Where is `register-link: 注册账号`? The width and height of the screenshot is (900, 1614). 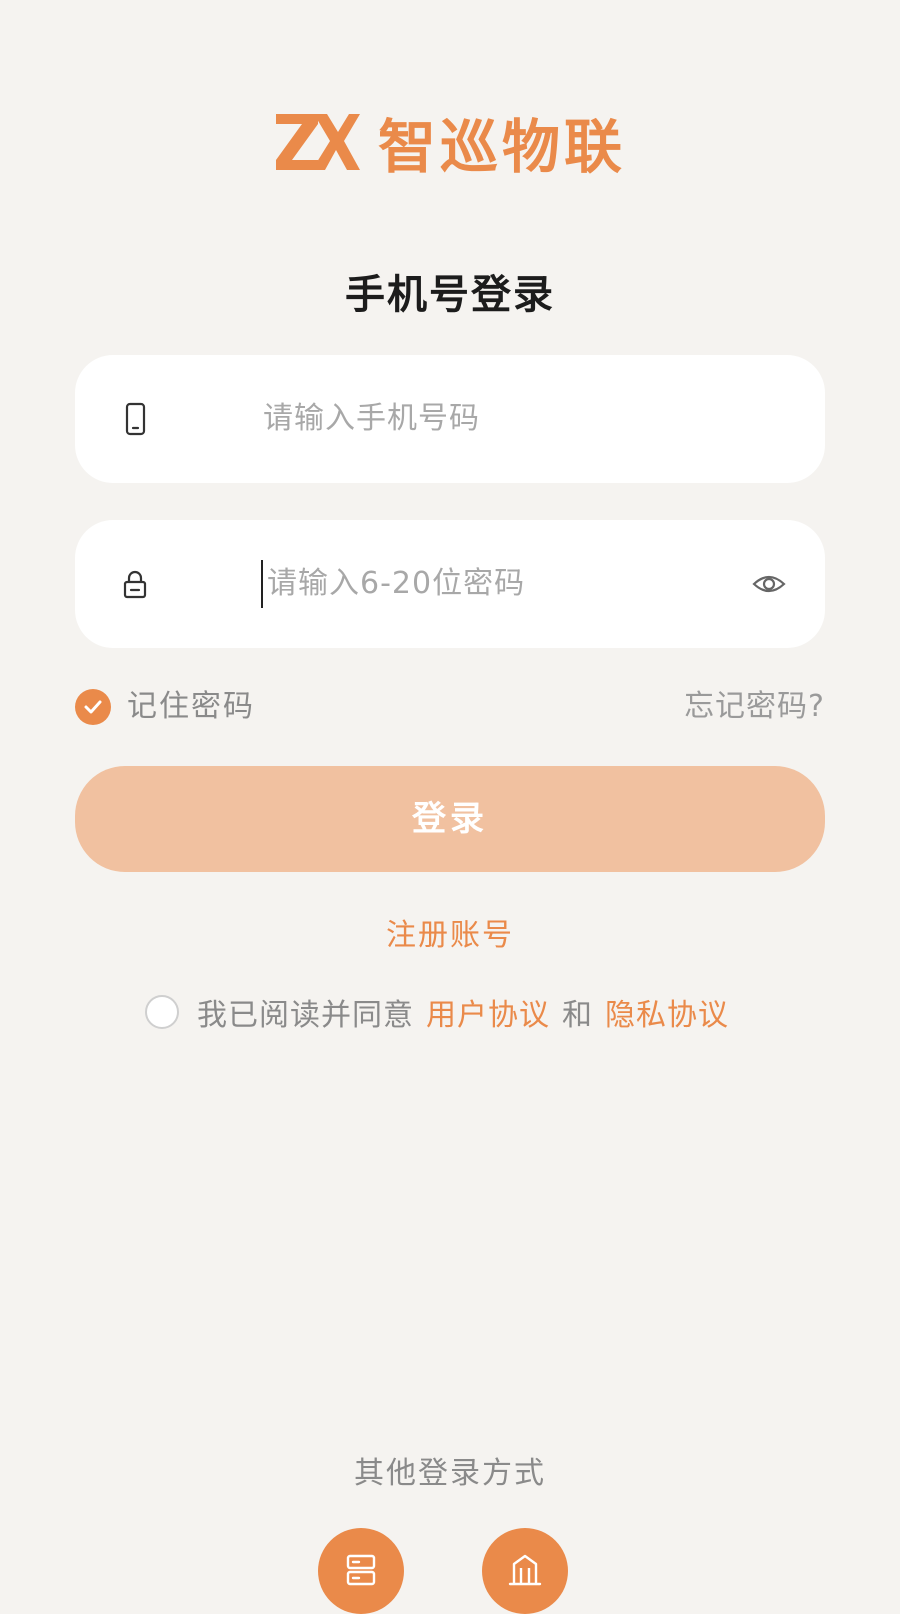 register-link: 注册账号 is located at coordinates (450, 932).